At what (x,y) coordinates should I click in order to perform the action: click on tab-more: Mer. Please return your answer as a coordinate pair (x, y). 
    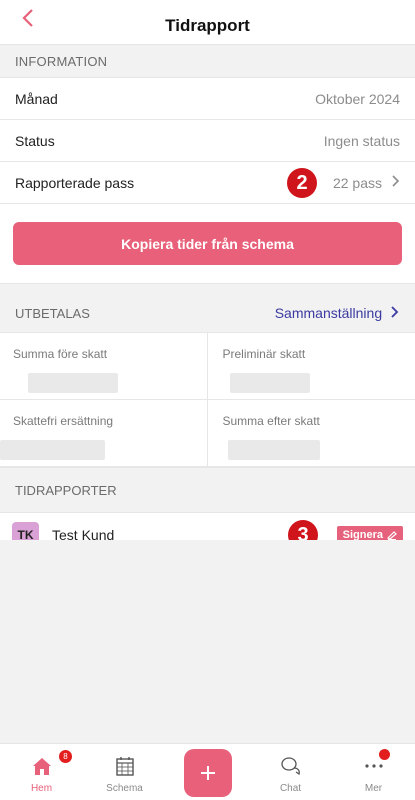
    Looking at the image, I should click on (373, 772).